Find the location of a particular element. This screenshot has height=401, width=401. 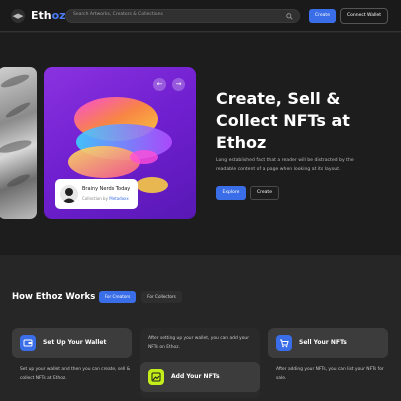

rock-artwork-card is located at coordinates (18, 143).